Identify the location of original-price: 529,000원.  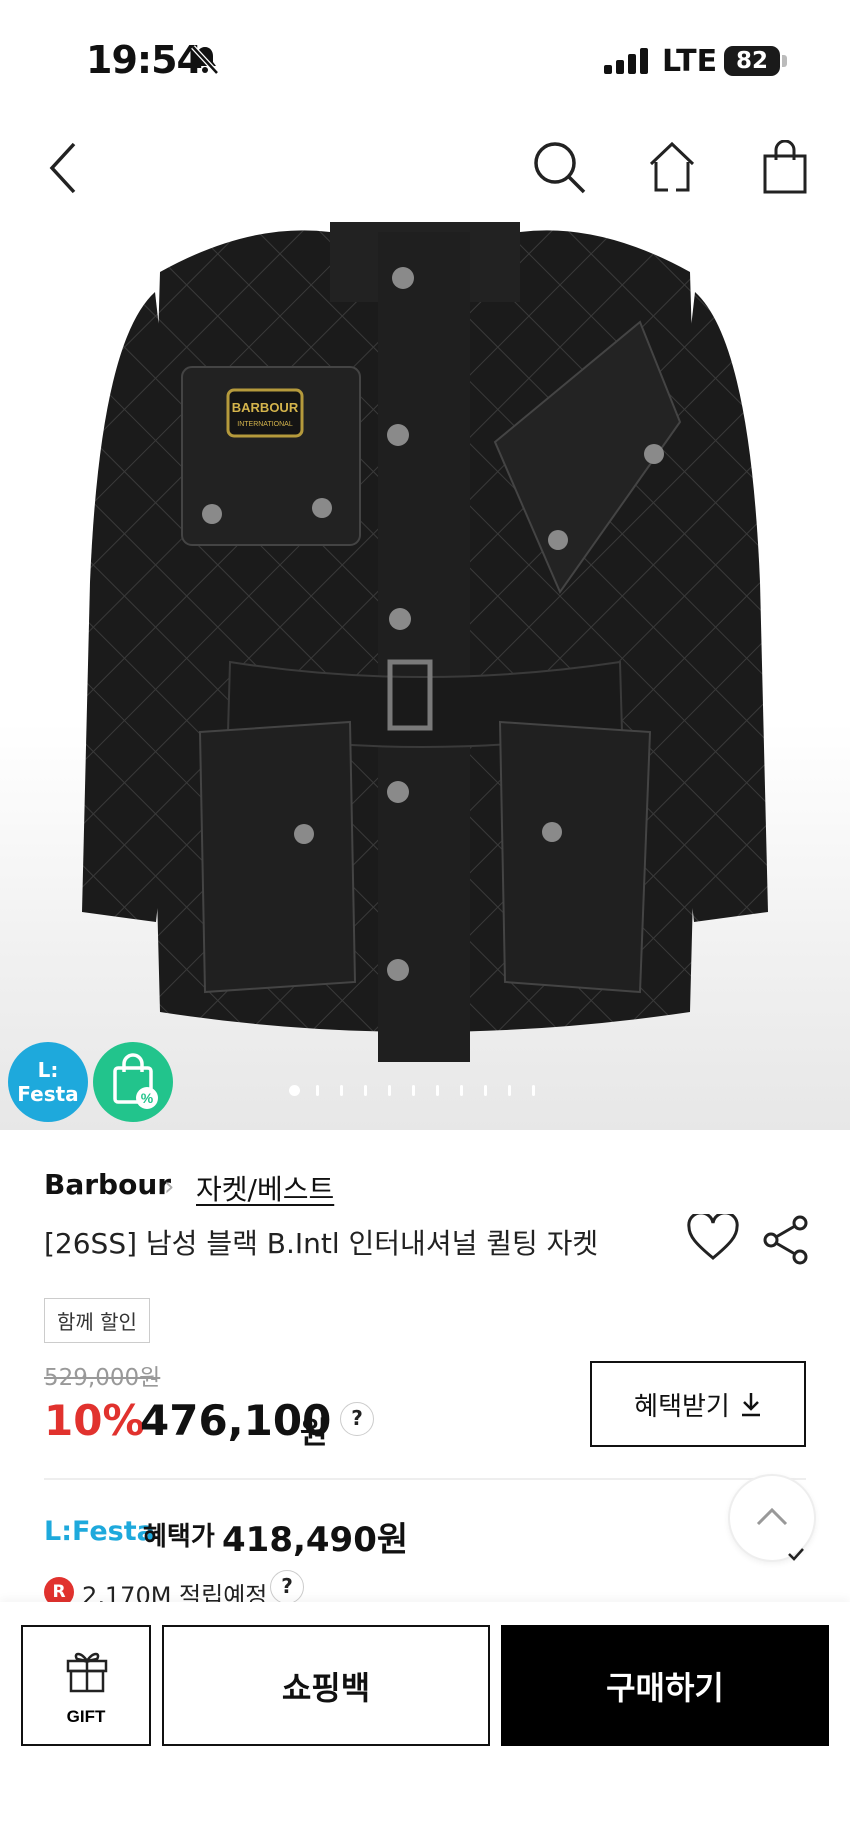
(102, 1378).